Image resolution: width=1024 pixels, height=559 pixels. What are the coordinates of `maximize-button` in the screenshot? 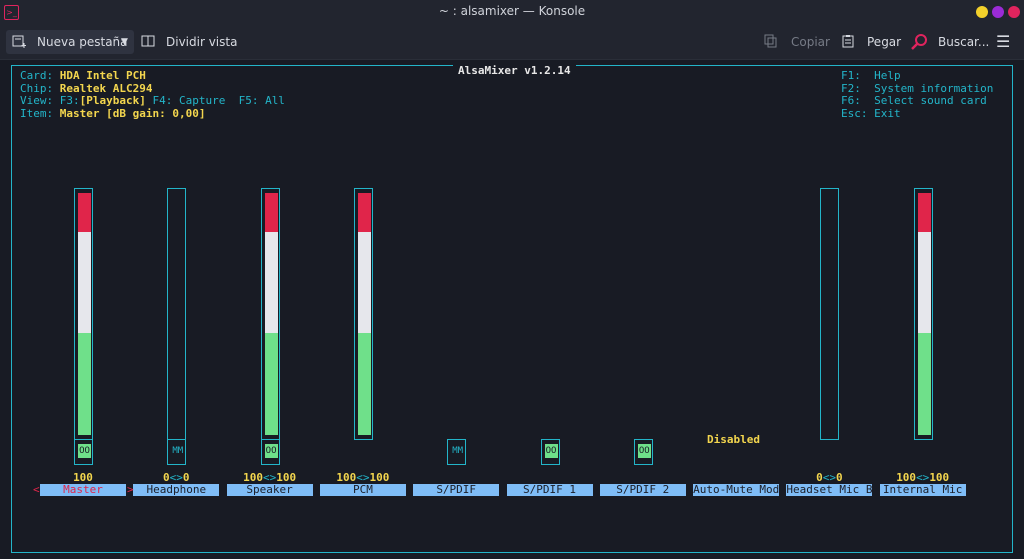 It's located at (998, 12).